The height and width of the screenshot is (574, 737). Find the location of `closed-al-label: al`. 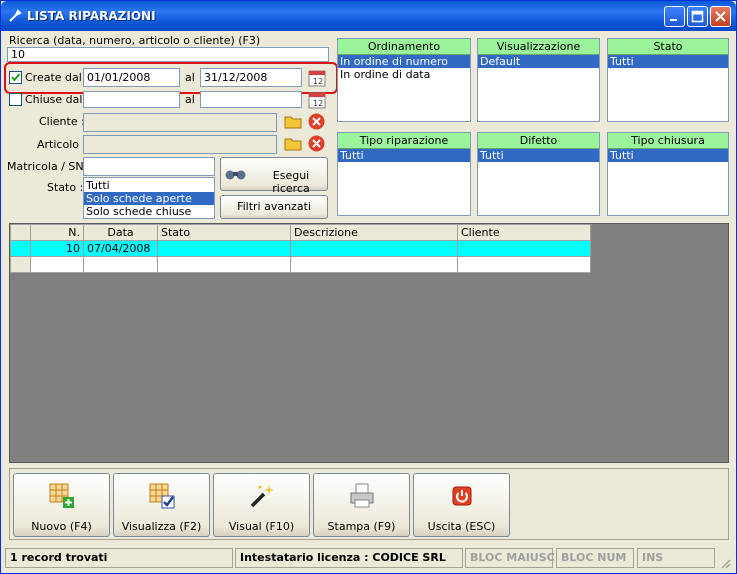

closed-al-label: al is located at coordinates (190, 99).